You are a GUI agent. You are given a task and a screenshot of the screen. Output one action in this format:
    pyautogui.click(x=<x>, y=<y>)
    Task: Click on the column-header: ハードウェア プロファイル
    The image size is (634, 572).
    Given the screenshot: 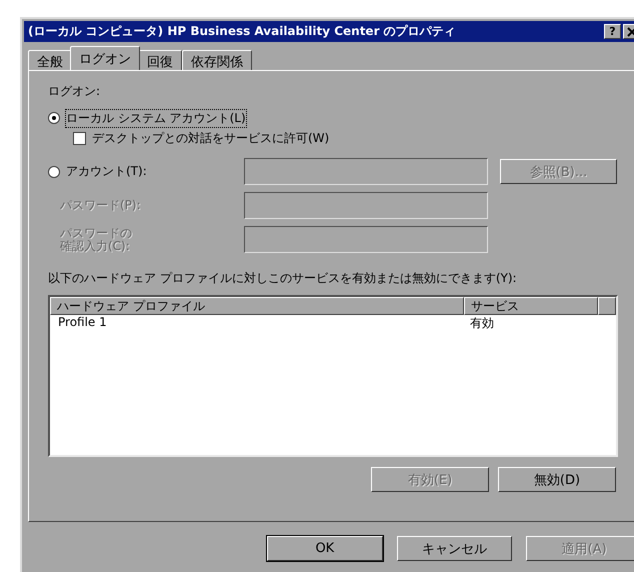 What is the action you would take?
    pyautogui.click(x=257, y=306)
    